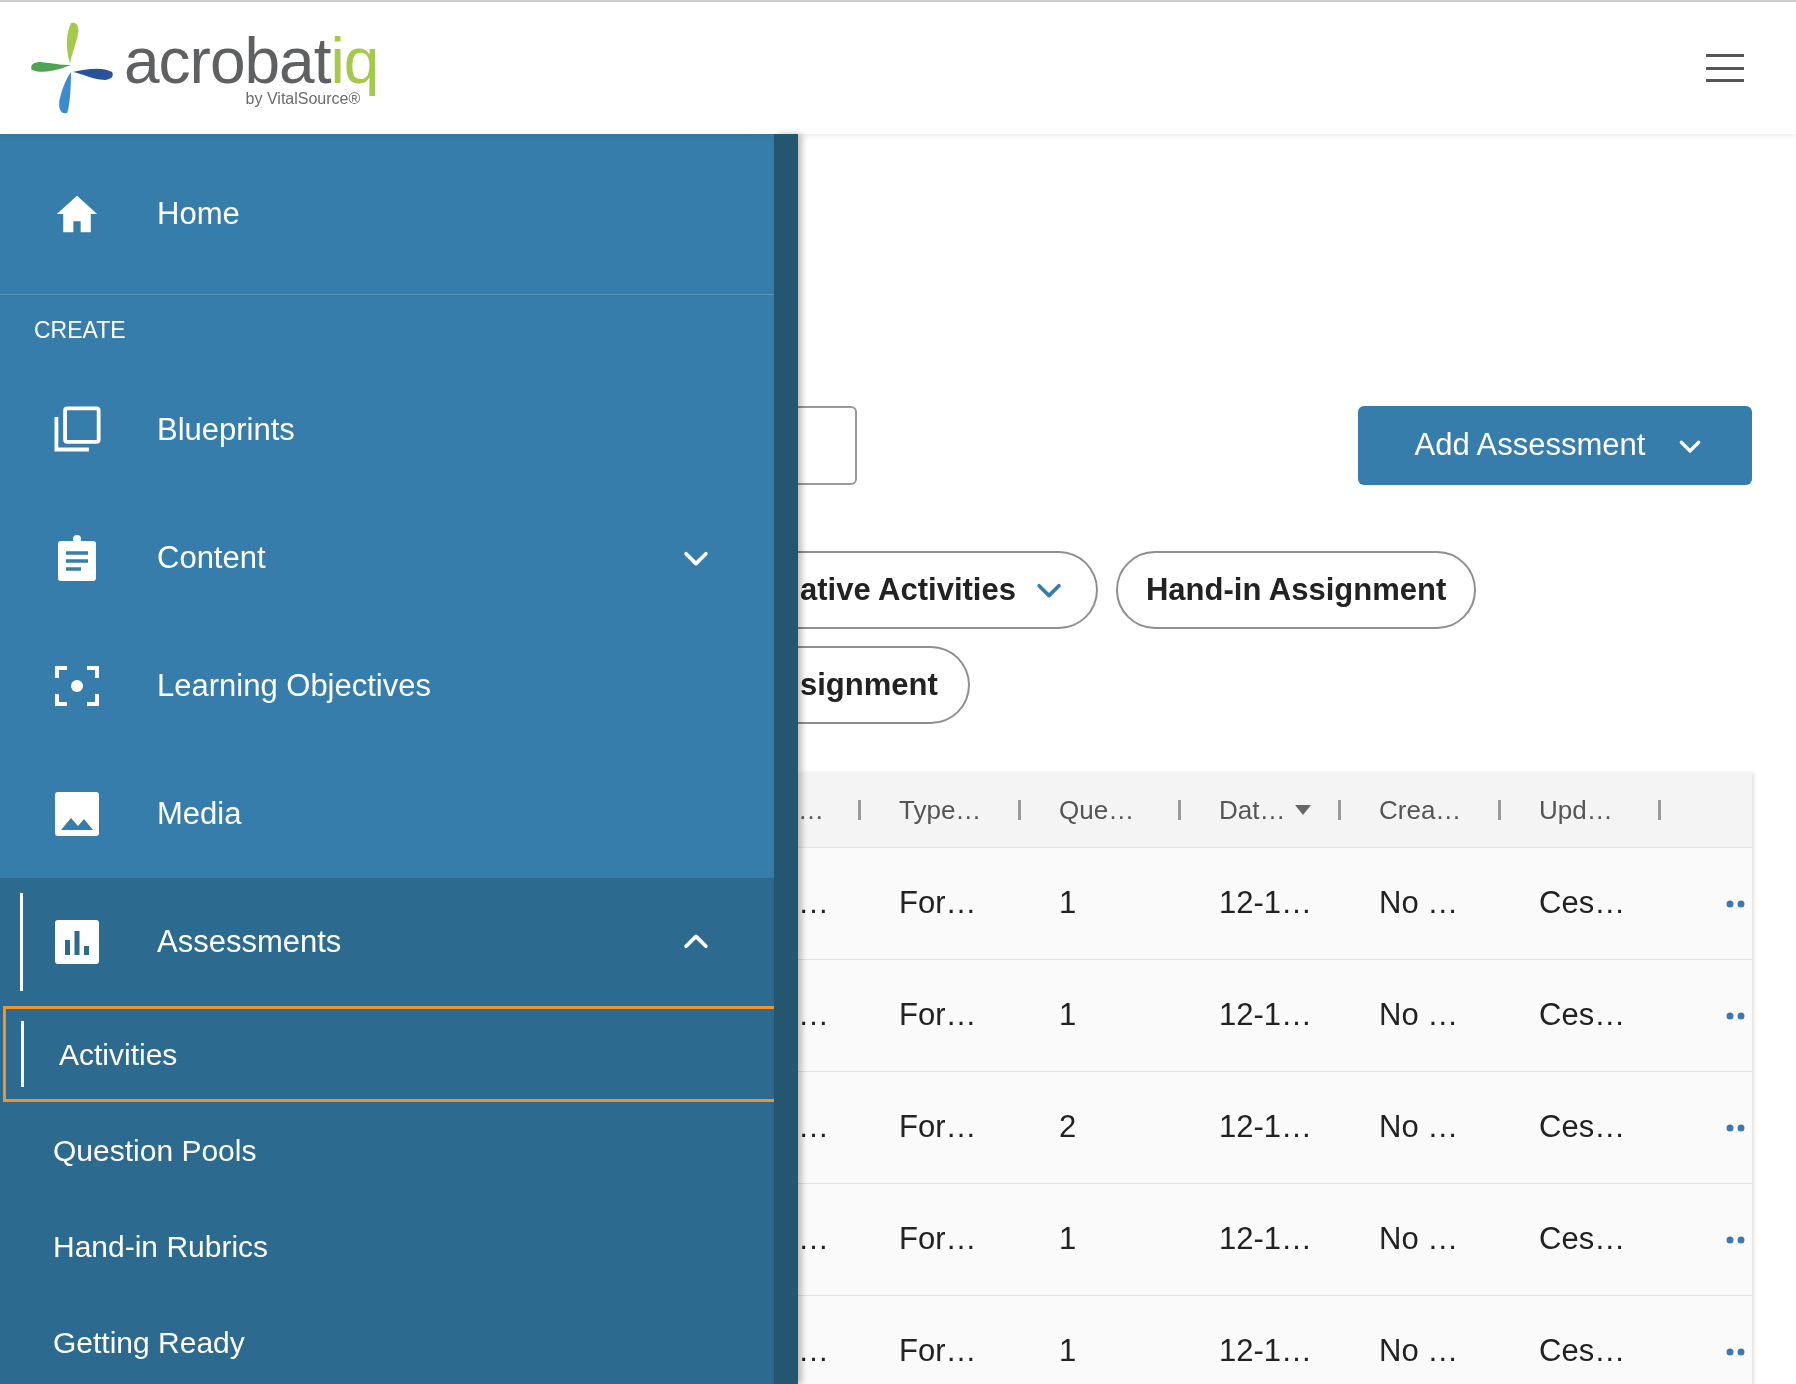 The width and height of the screenshot is (1796, 1384). Describe the element at coordinates (387, 558) in the screenshot. I see `sidebar-item: Content` at that location.